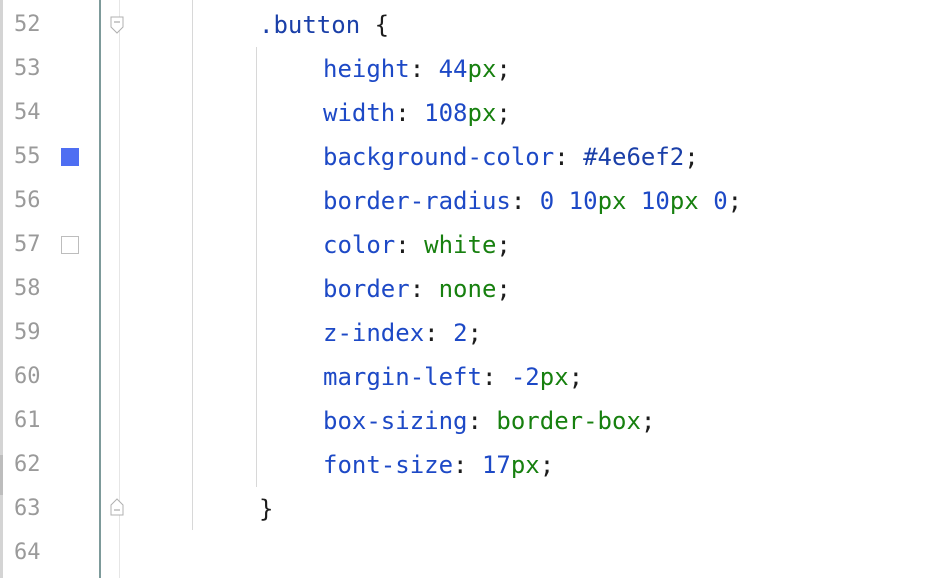 The width and height of the screenshot is (945, 578). Describe the element at coordinates (472, 509) in the screenshot. I see `code-line: 63 }` at that location.